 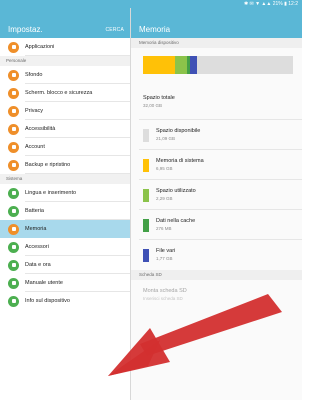 What do you see at coordinates (13, 147) in the screenshot?
I see `key-icon` at bounding box center [13, 147].